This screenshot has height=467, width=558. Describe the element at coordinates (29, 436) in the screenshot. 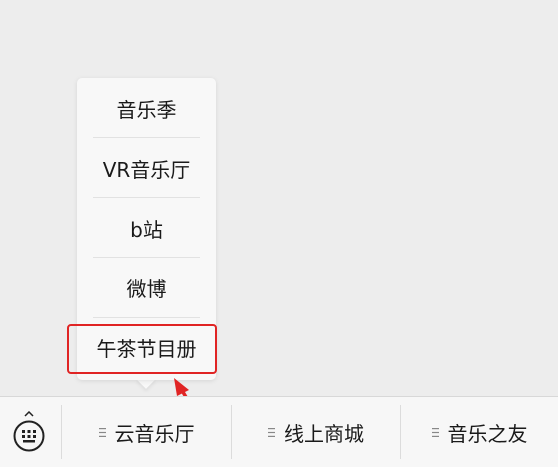

I see `keyboard-icon` at that location.